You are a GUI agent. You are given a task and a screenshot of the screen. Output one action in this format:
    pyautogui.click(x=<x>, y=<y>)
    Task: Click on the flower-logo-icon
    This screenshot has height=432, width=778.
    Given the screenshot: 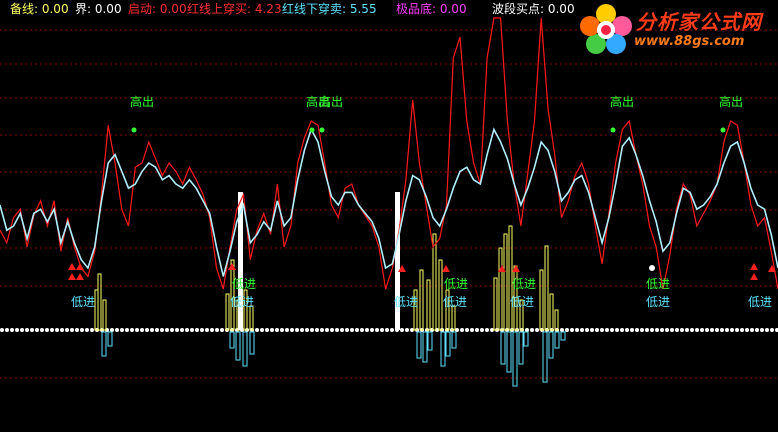 What is the action you would take?
    pyautogui.click(x=606, y=29)
    